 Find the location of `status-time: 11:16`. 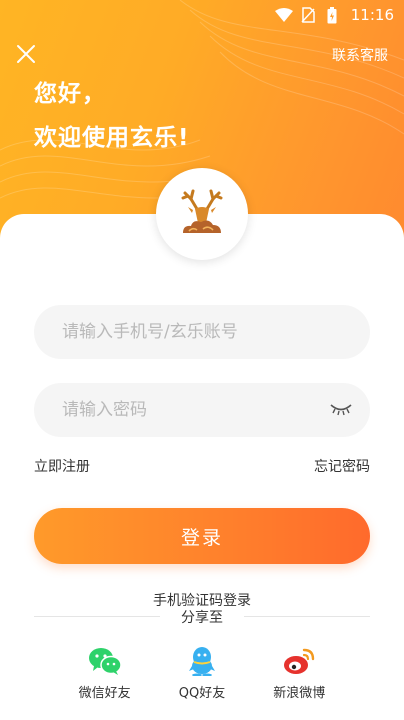

status-time: 11:16 is located at coordinates (372, 15).